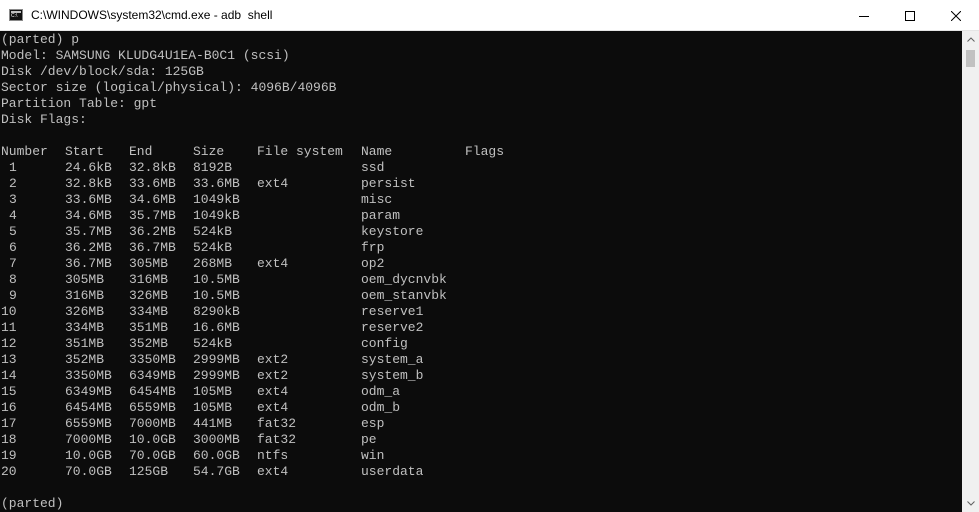 The height and width of the screenshot is (512, 979). Describe the element at coordinates (149, 311) in the screenshot. I see `cell-end: 334MB` at that location.